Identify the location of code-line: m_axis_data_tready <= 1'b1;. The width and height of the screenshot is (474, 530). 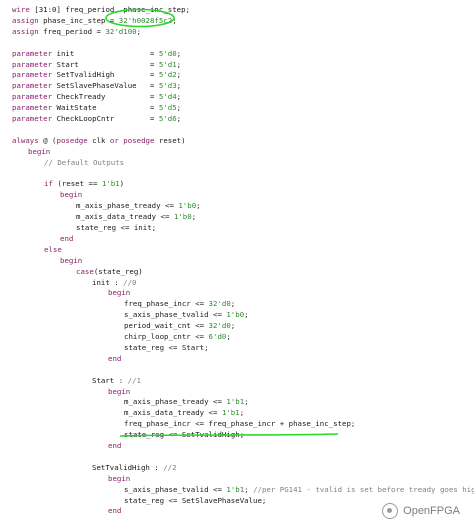
(184, 413).